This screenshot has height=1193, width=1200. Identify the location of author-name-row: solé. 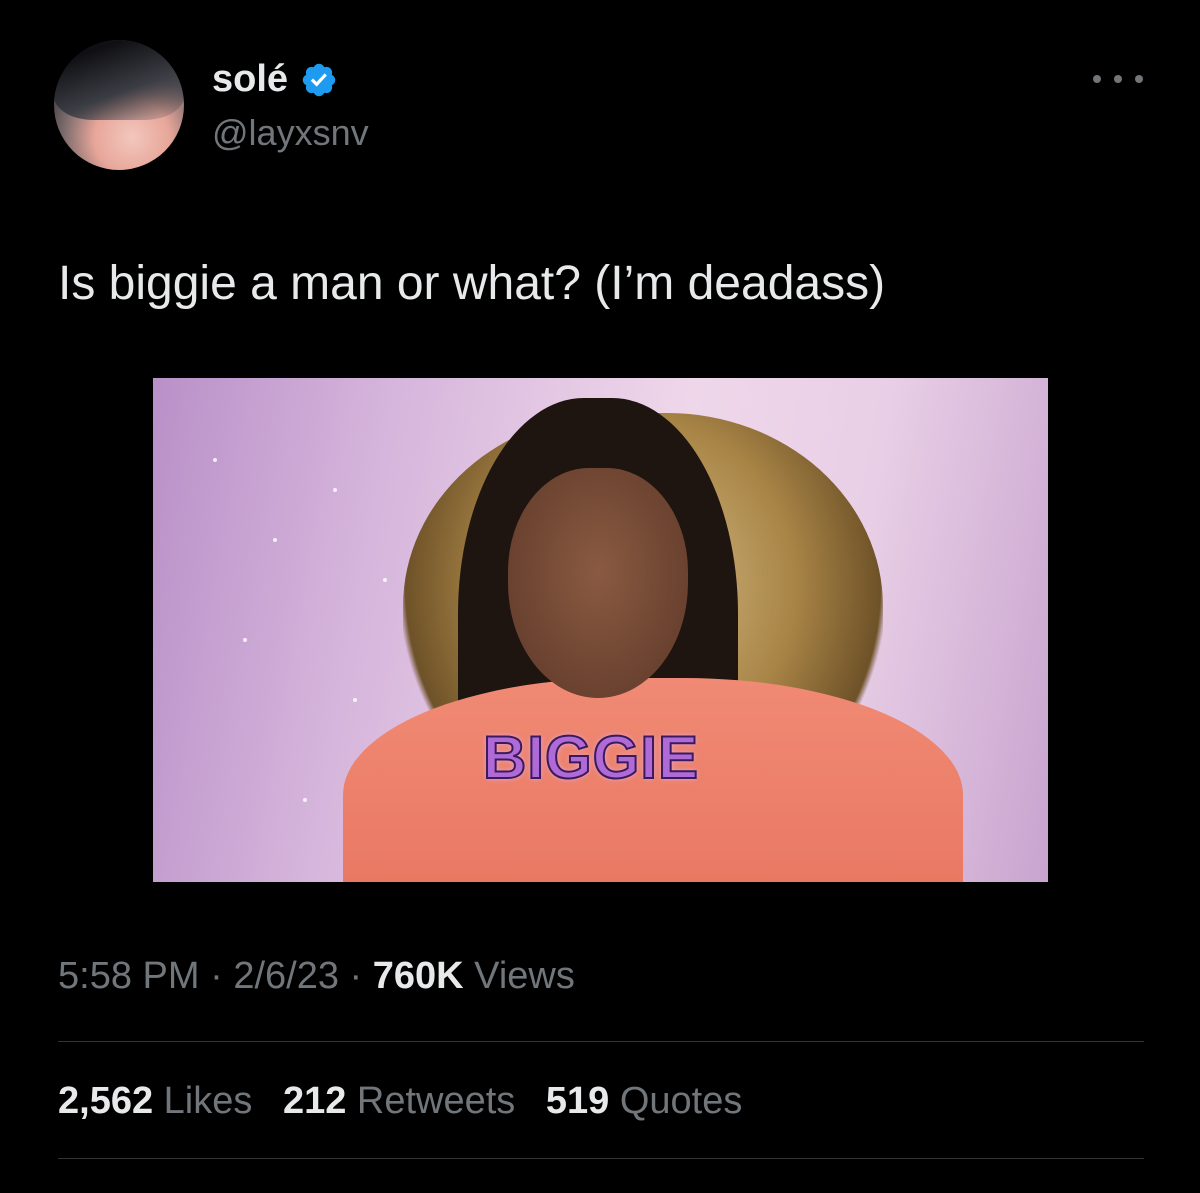
(275, 79).